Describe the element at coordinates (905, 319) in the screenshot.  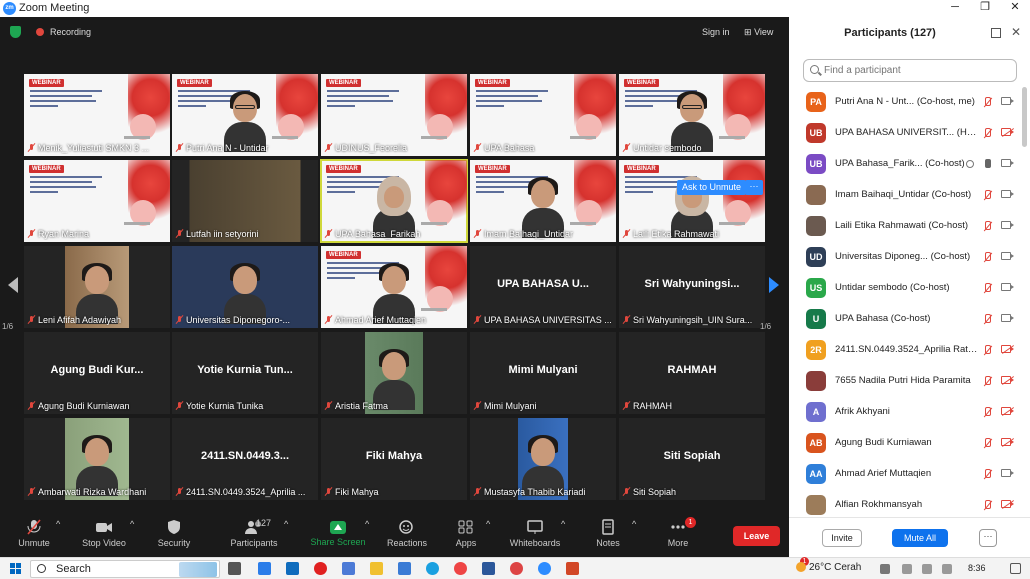
I see `participant-row: U UPA Bahasa (Co-host)` at that location.